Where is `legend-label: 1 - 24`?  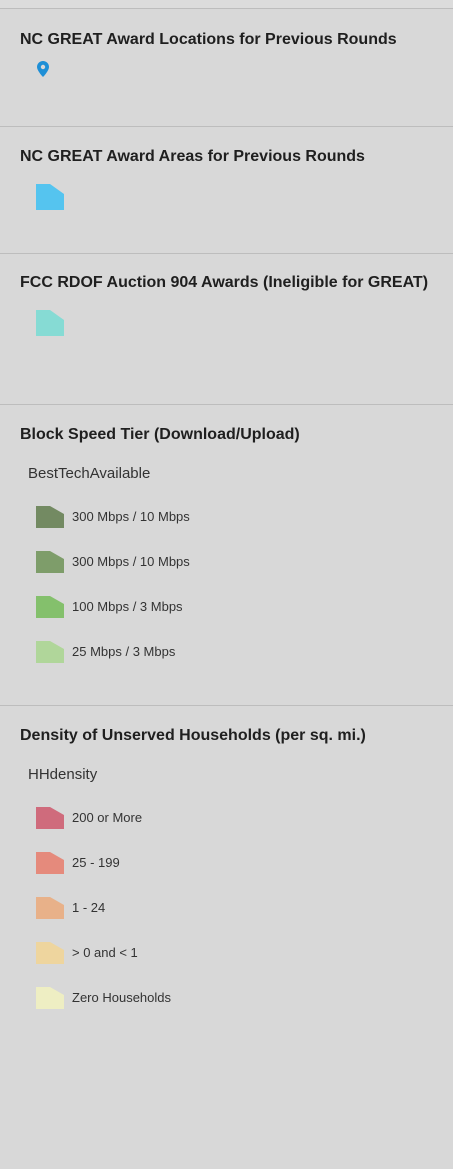 legend-label: 1 - 24 is located at coordinates (89, 907).